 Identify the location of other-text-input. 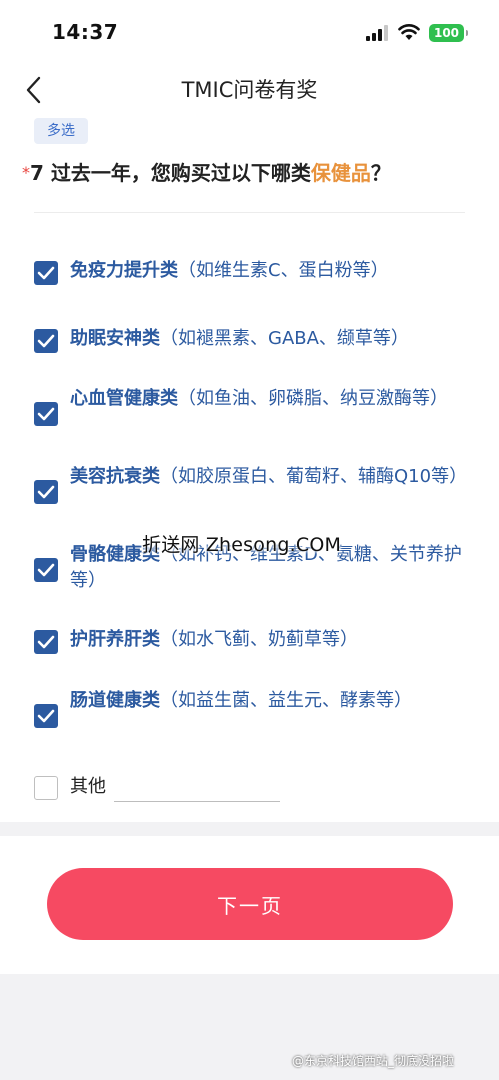
(197, 788).